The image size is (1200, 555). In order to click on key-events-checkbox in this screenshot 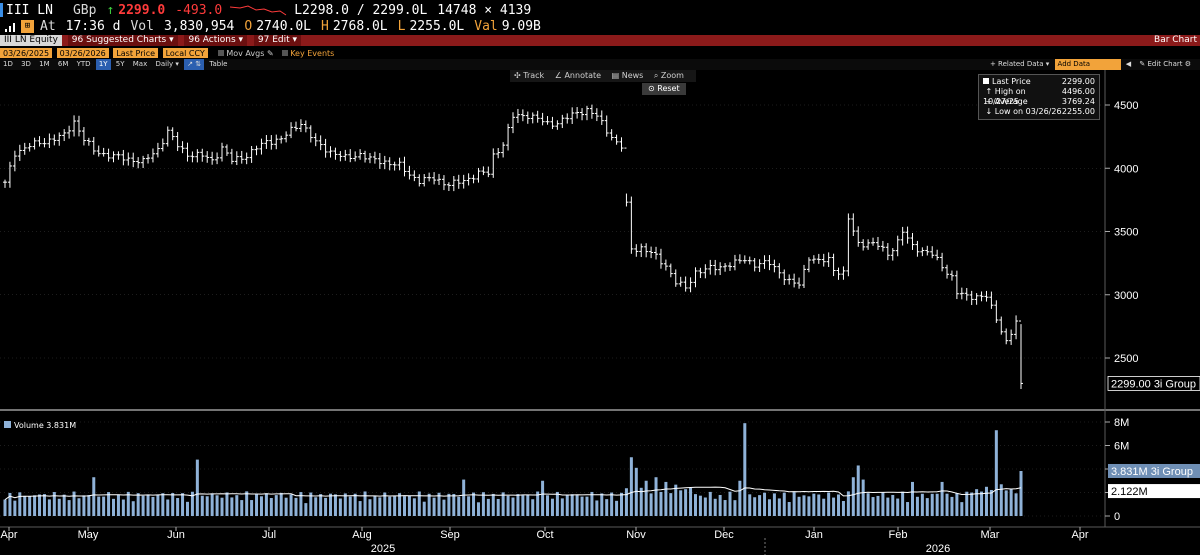, I will do `click(285, 53)`.